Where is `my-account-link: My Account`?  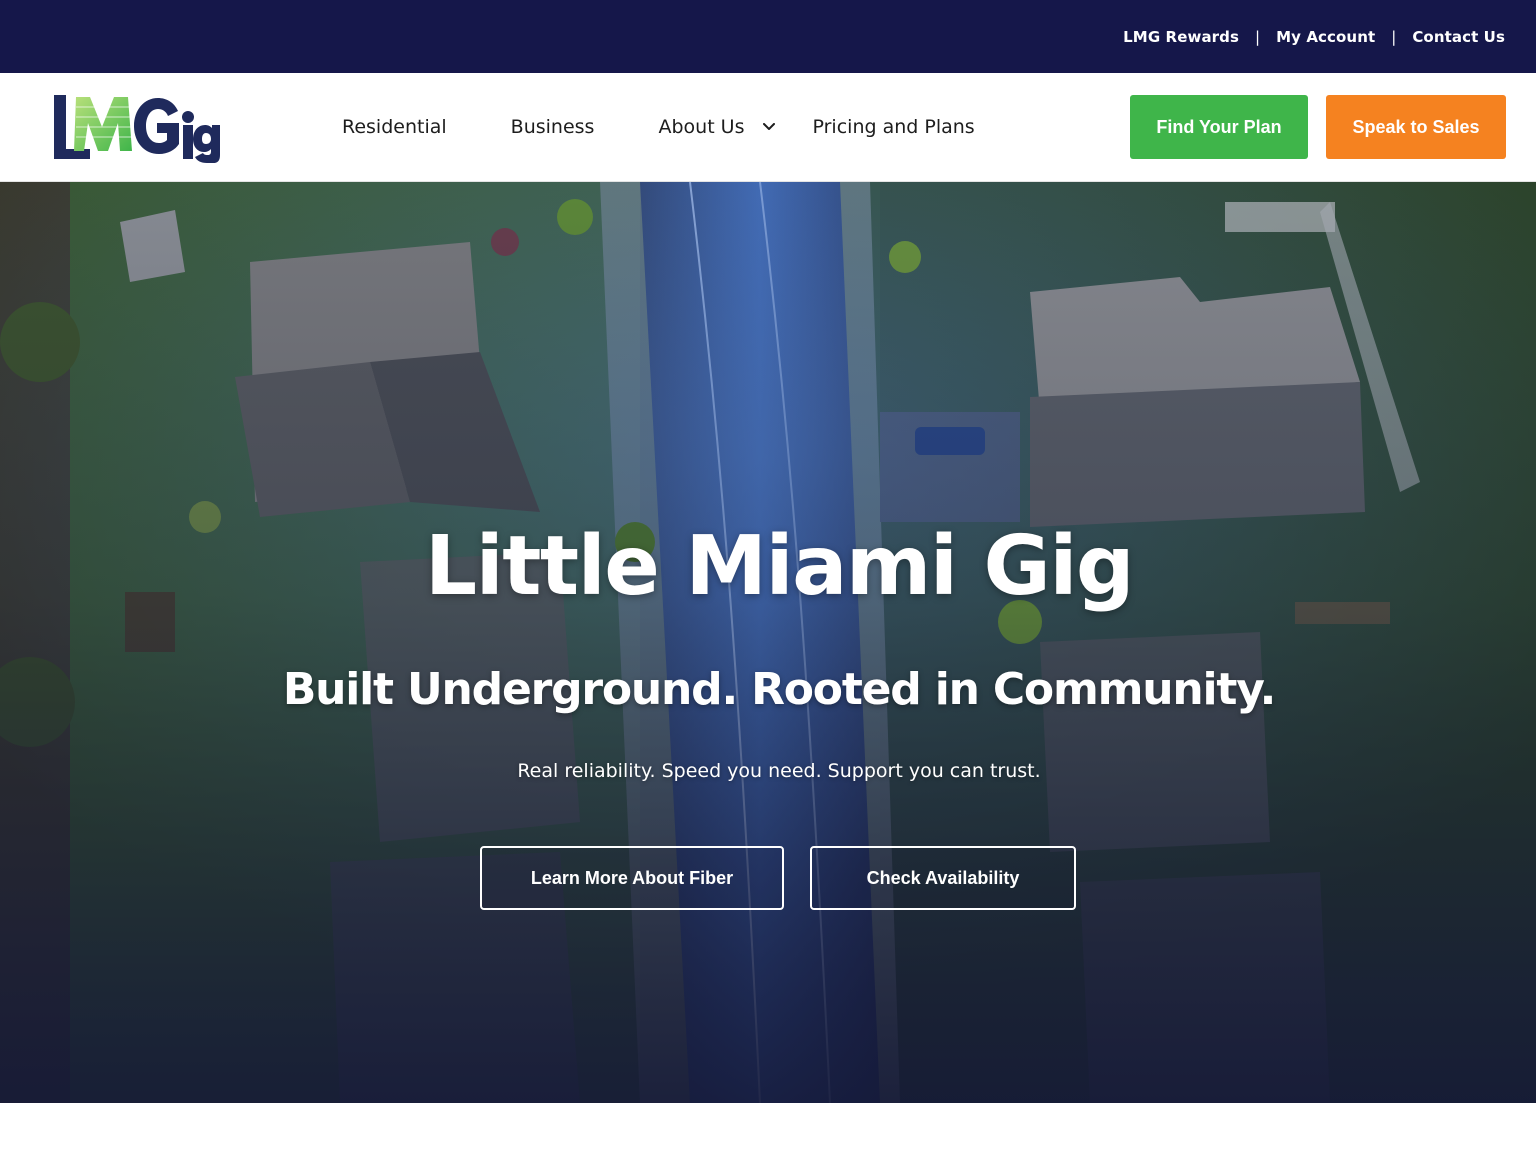 my-account-link: My Account is located at coordinates (1325, 37).